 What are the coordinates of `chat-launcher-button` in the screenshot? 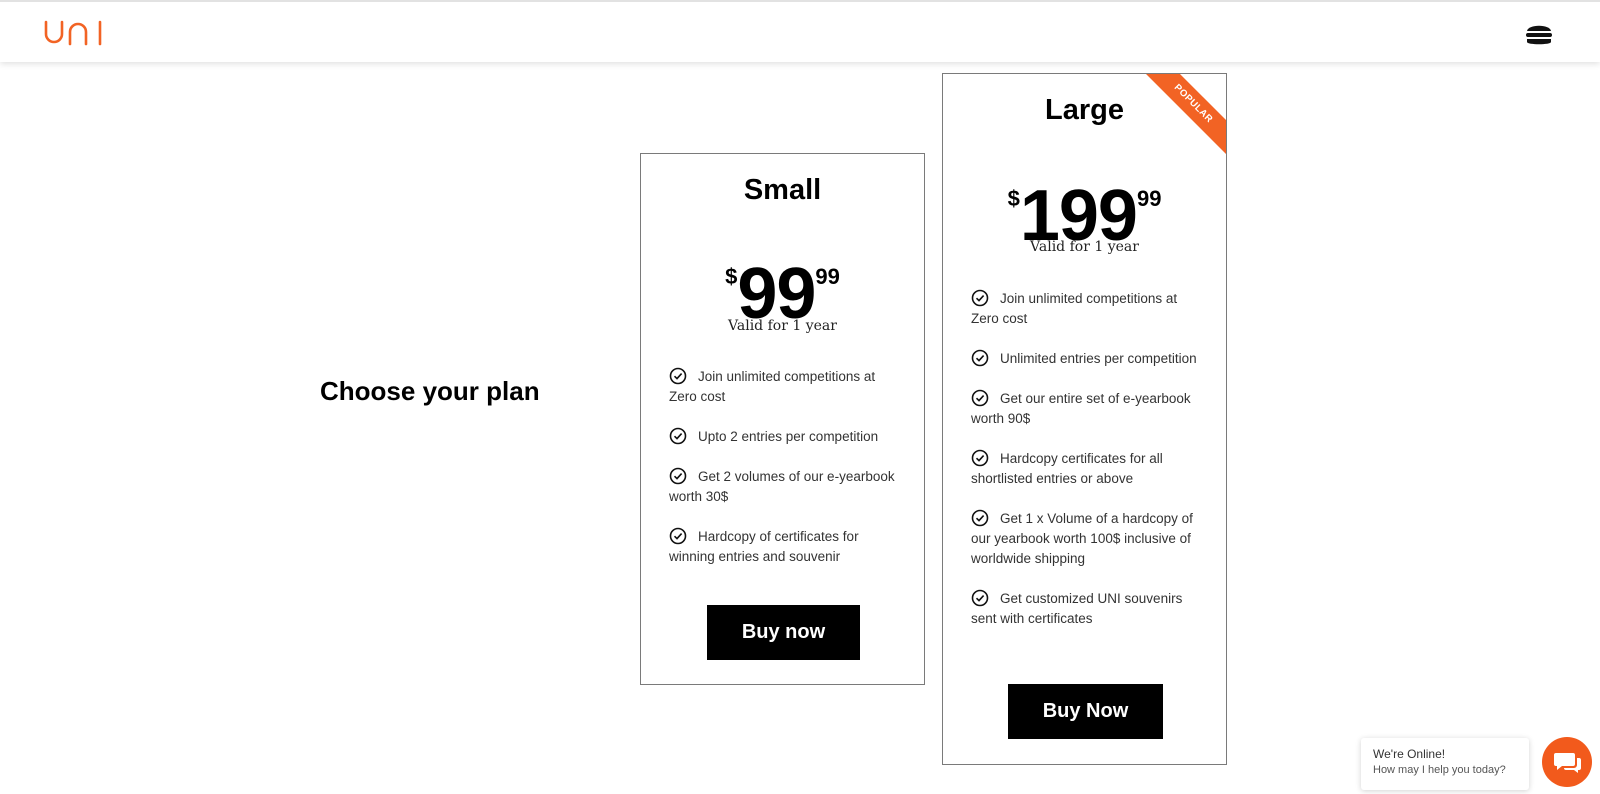 It's located at (1567, 762).